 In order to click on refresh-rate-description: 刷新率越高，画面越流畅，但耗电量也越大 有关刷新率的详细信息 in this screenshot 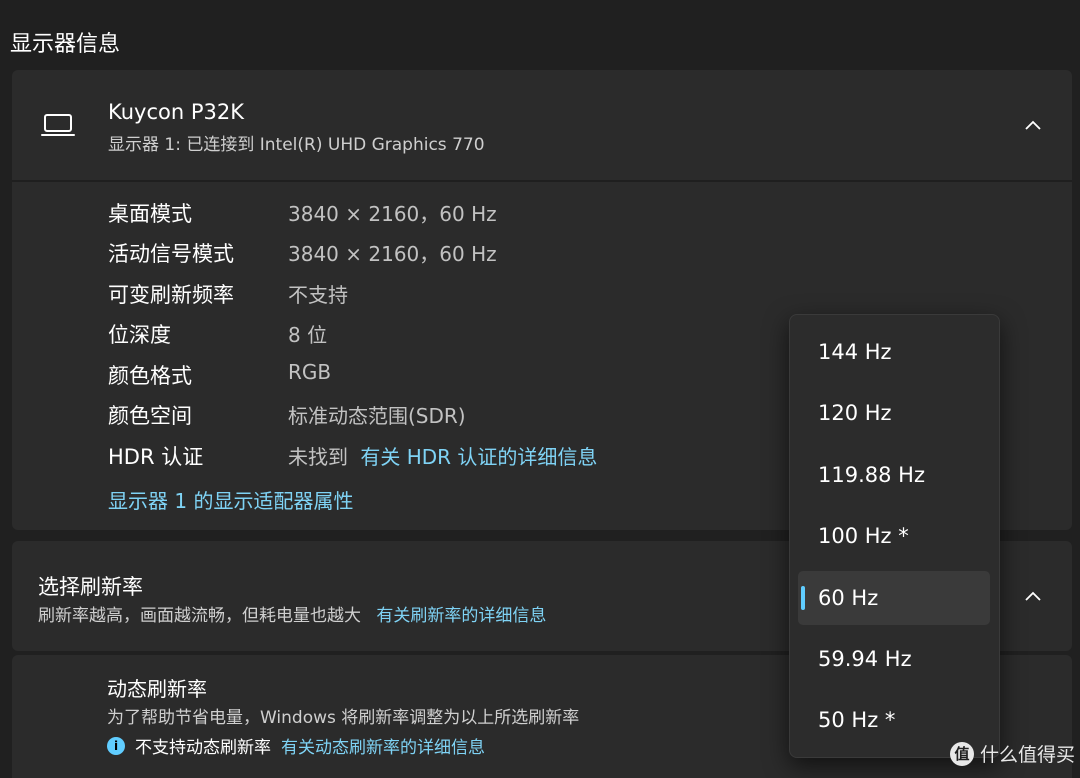, I will do `click(292, 613)`.